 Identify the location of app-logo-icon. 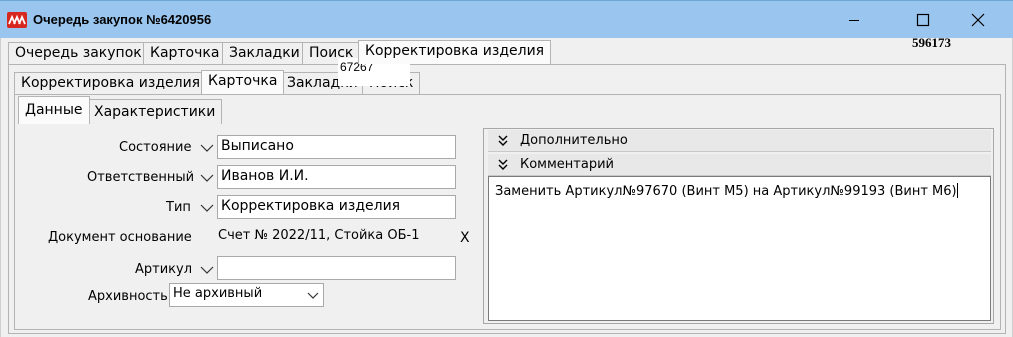
(17, 20).